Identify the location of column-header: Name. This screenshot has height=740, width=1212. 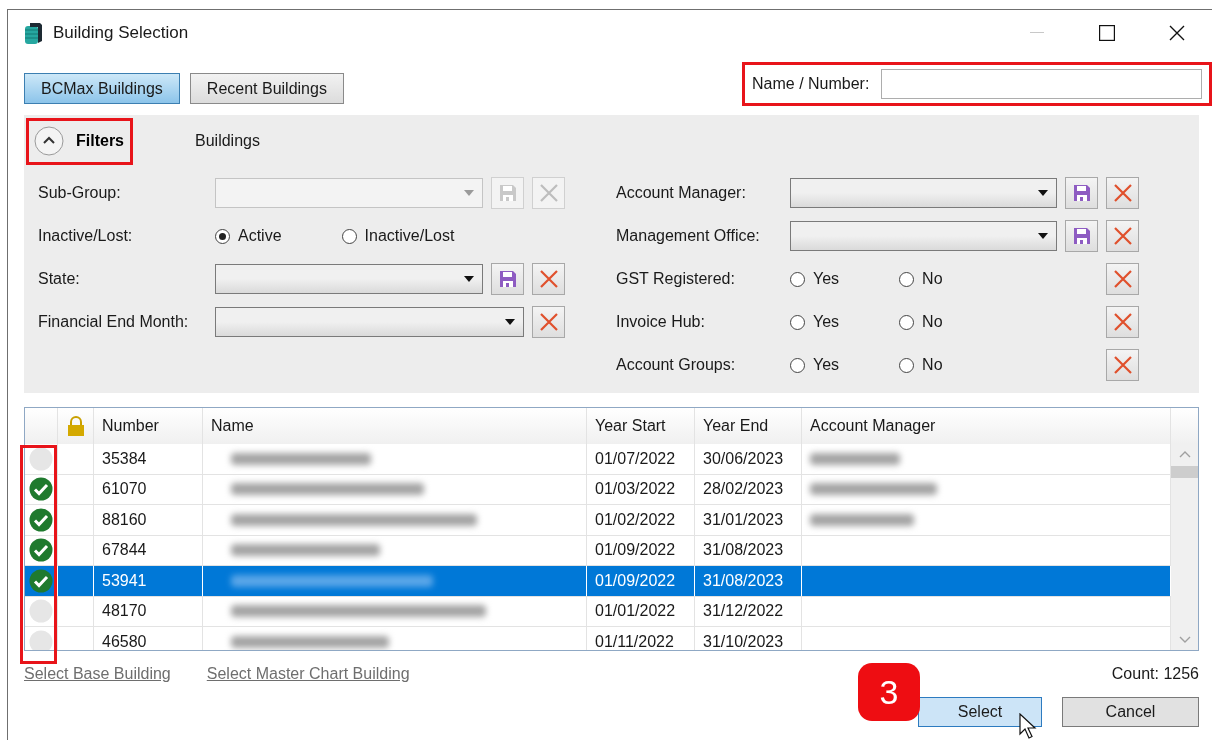
(395, 426).